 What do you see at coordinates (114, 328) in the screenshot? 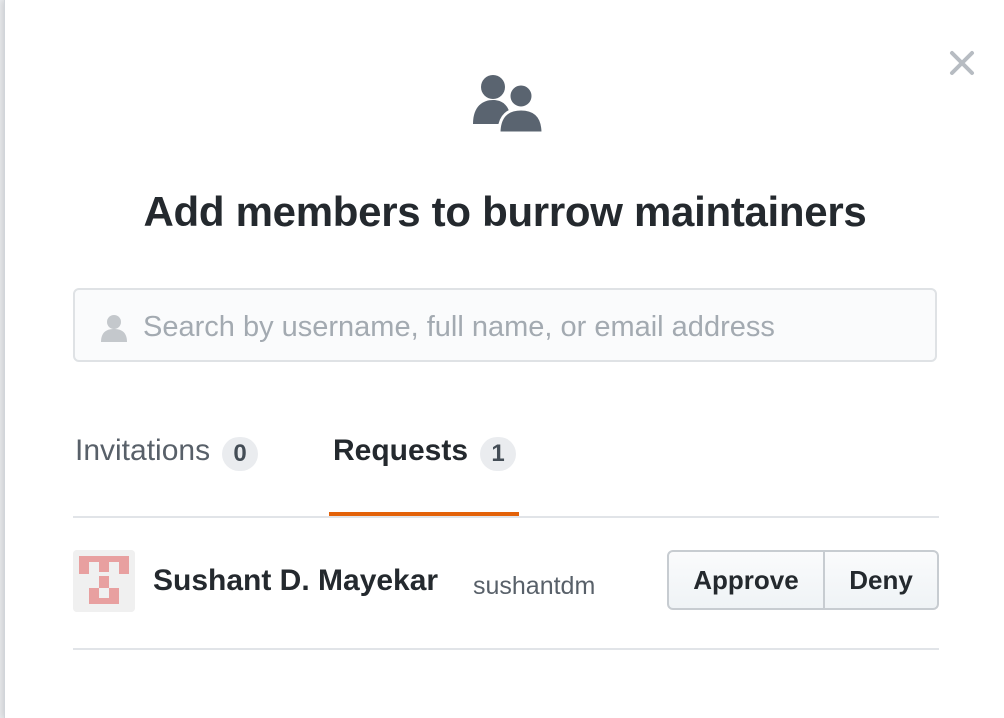
I see `person-icon` at bounding box center [114, 328].